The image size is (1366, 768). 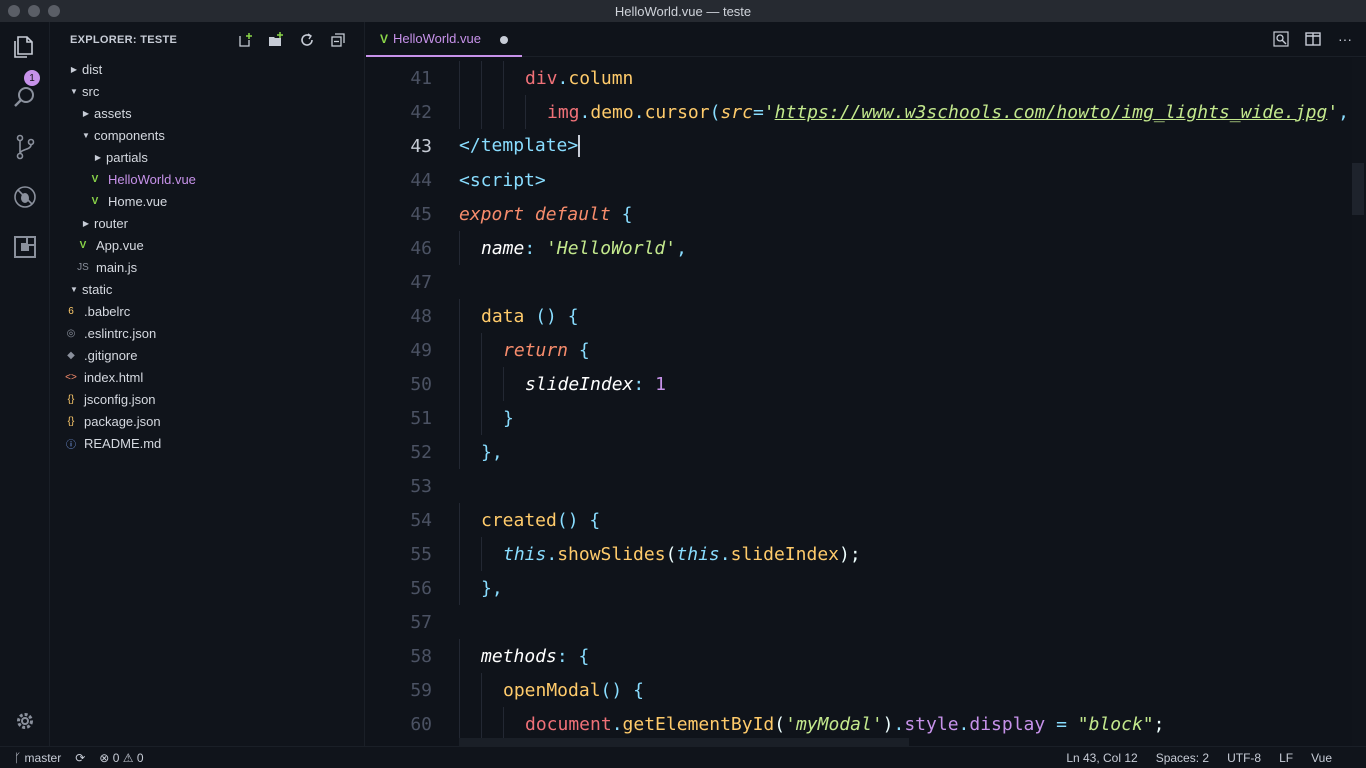 What do you see at coordinates (37, 758) in the screenshot?
I see `branch-indicator: ᚴ master` at bounding box center [37, 758].